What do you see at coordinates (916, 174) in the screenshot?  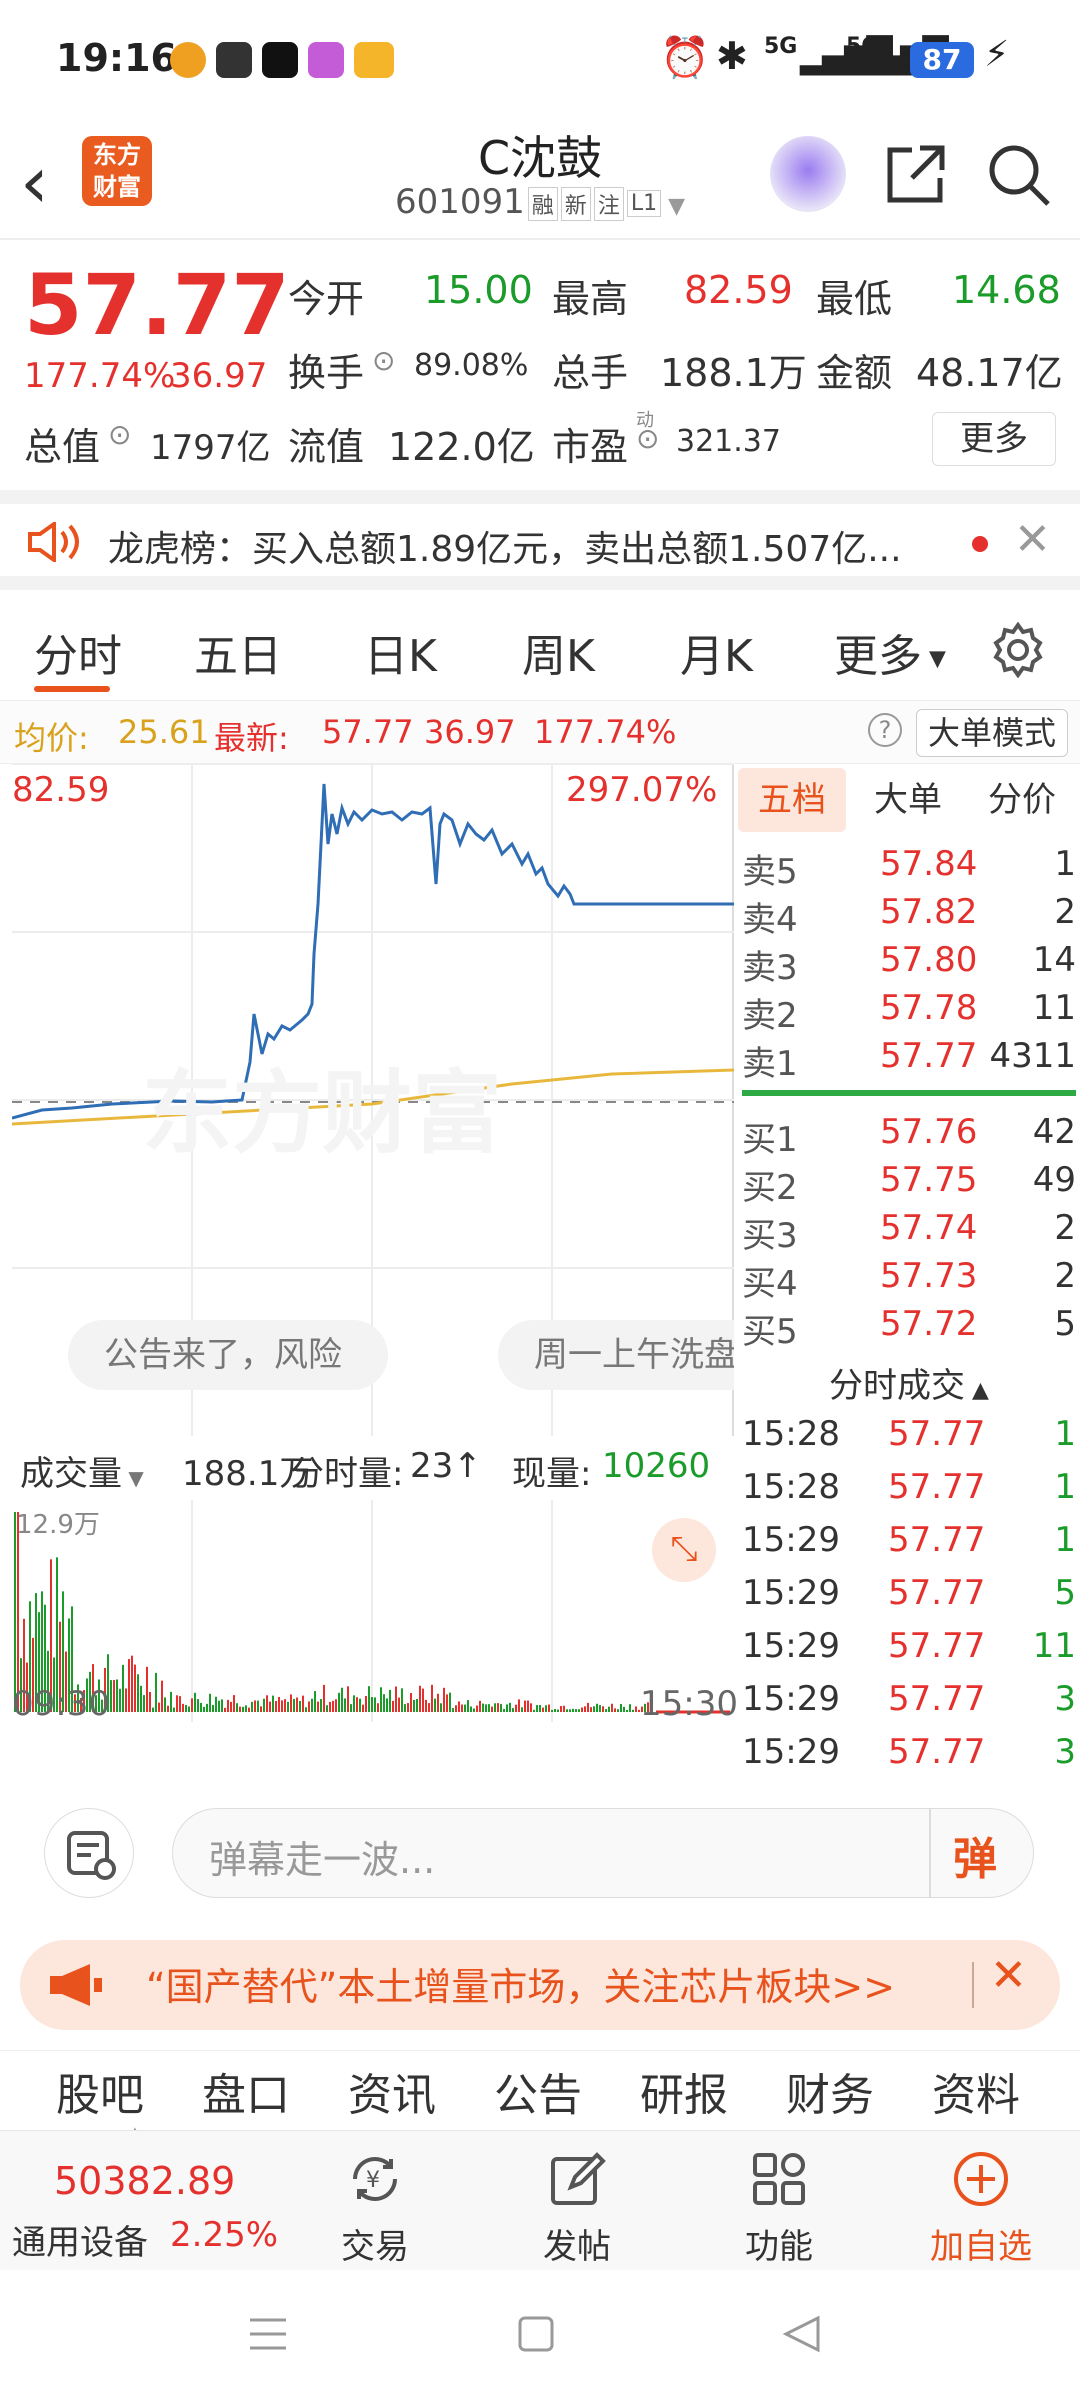 I see `share-icon` at bounding box center [916, 174].